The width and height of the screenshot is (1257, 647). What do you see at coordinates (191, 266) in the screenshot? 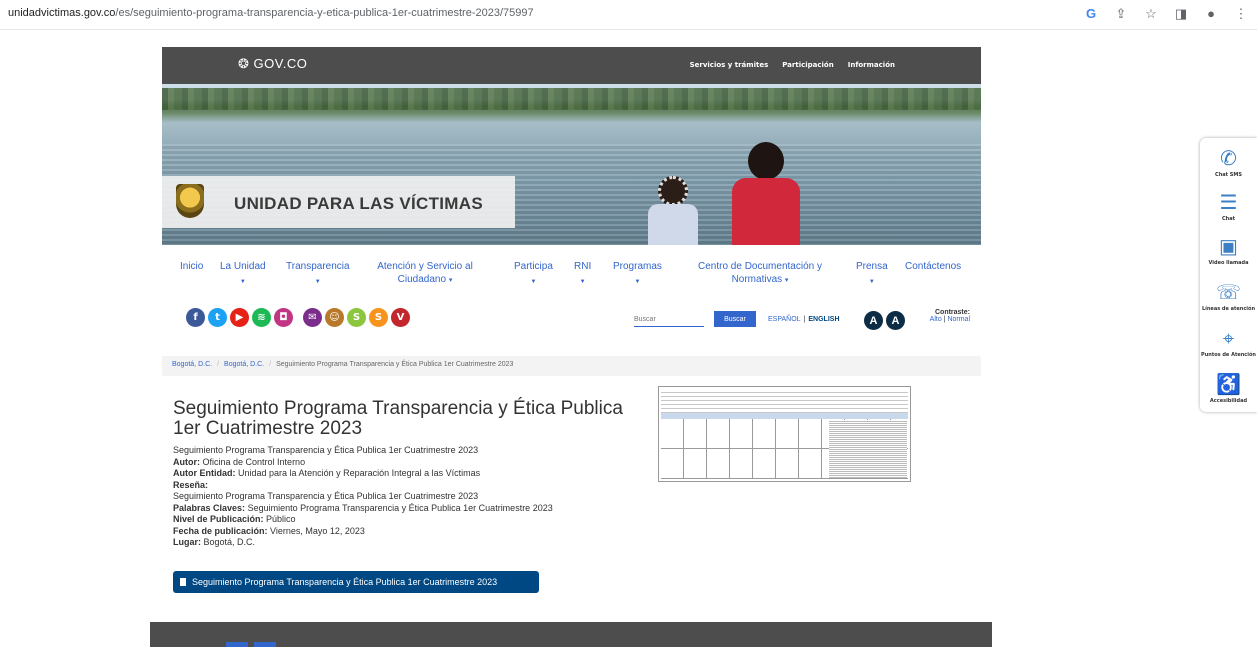
I see `nav-inicio: Inicio` at bounding box center [191, 266].